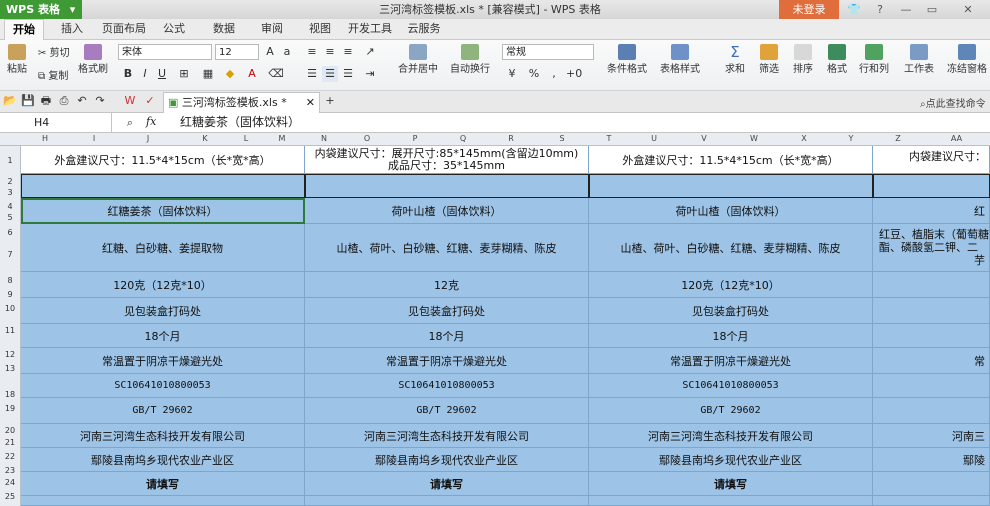  What do you see at coordinates (574, 74) in the screenshot?
I see `increase-decimal-icon: +0` at bounding box center [574, 74].